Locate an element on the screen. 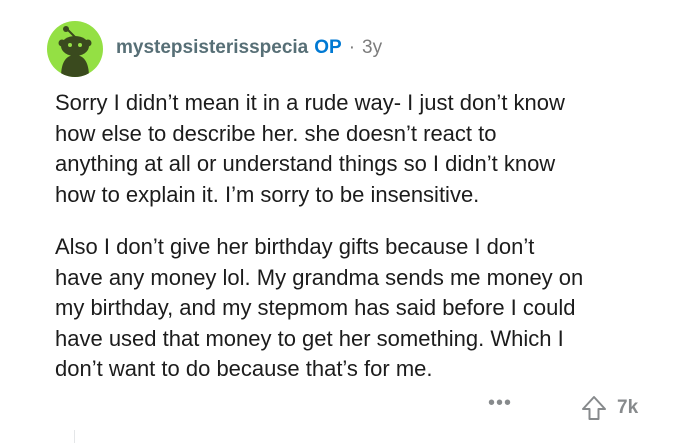 This screenshot has height=443, width=700. snoo-avatar-icon is located at coordinates (75, 49).